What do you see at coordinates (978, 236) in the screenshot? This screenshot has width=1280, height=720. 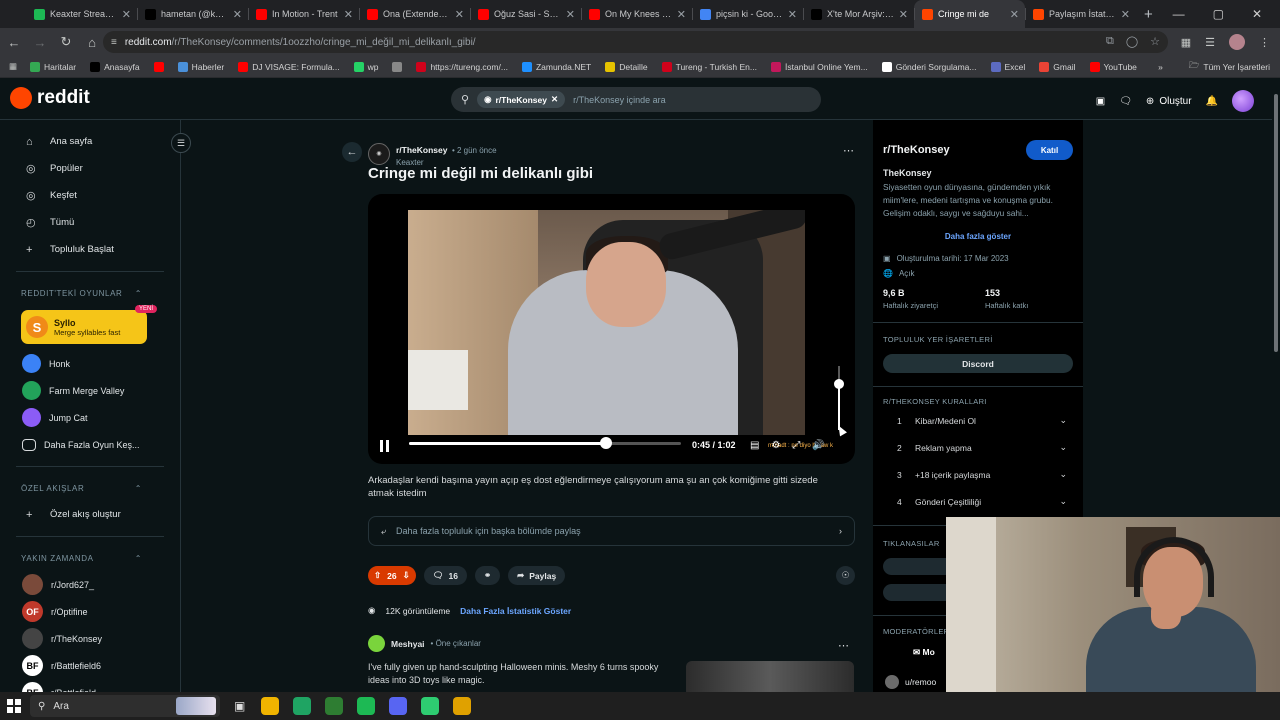 I see `show-more-link: Daha fazla göster` at bounding box center [978, 236].